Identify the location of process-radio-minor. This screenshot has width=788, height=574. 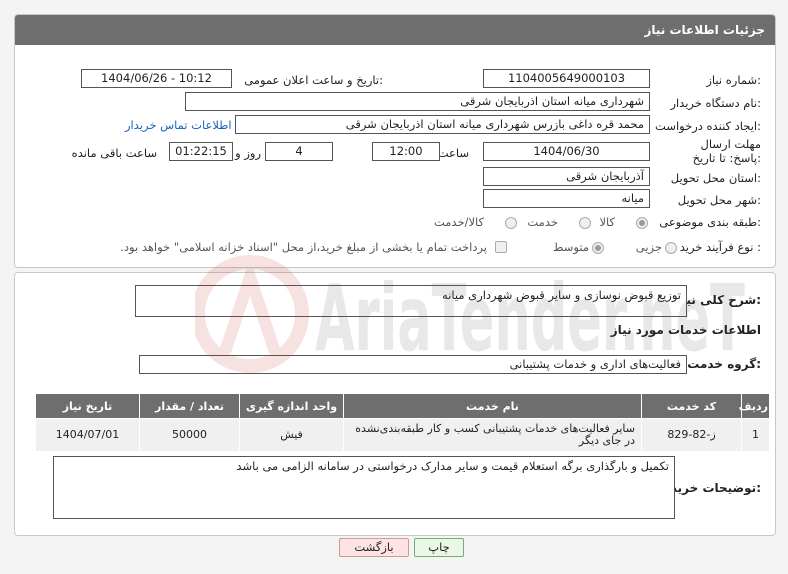
(671, 248).